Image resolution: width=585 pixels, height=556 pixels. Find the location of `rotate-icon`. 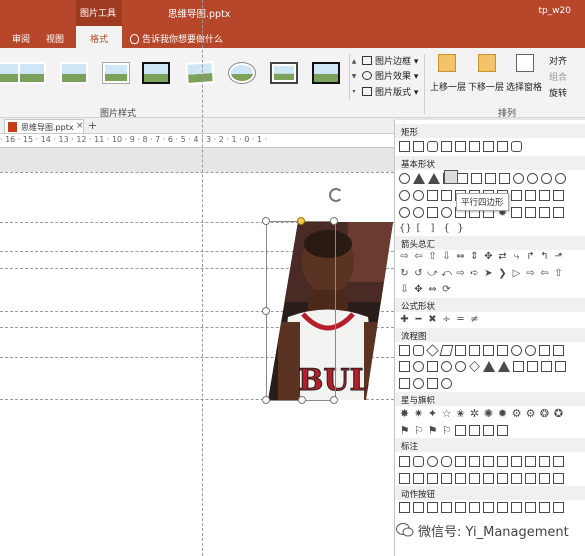

rotate-icon is located at coordinates (336, 195).